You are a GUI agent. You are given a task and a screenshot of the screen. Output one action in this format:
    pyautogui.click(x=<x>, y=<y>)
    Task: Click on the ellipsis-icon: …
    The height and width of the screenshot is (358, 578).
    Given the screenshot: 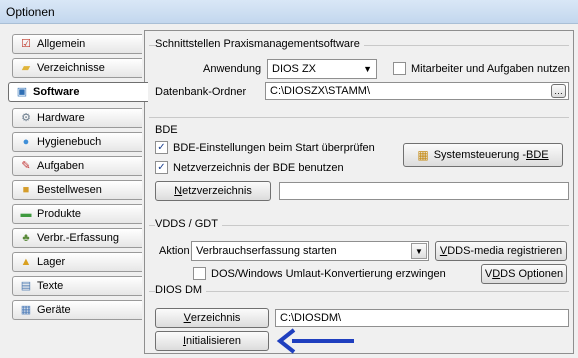 What is the action you would take?
    pyautogui.click(x=558, y=91)
    